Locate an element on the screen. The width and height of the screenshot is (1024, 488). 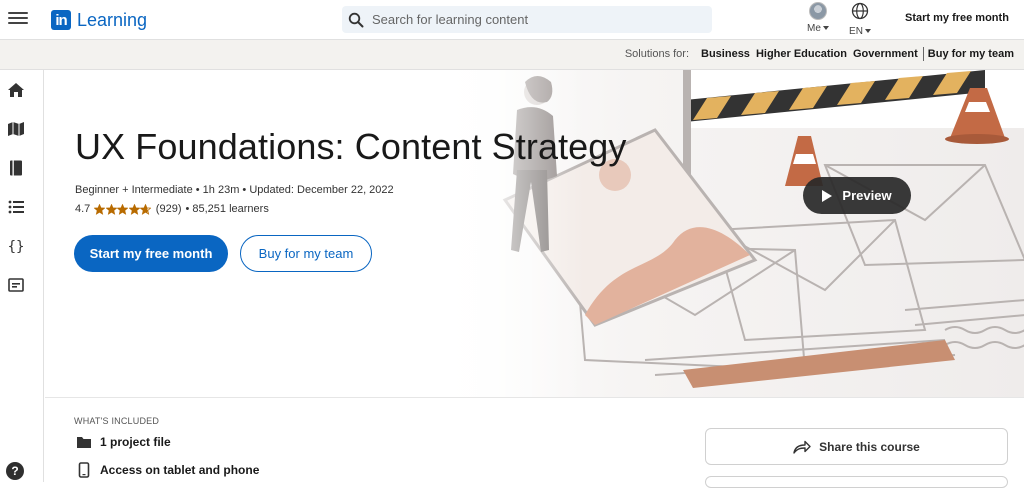
code-icon: {} is located at coordinates (16, 246).